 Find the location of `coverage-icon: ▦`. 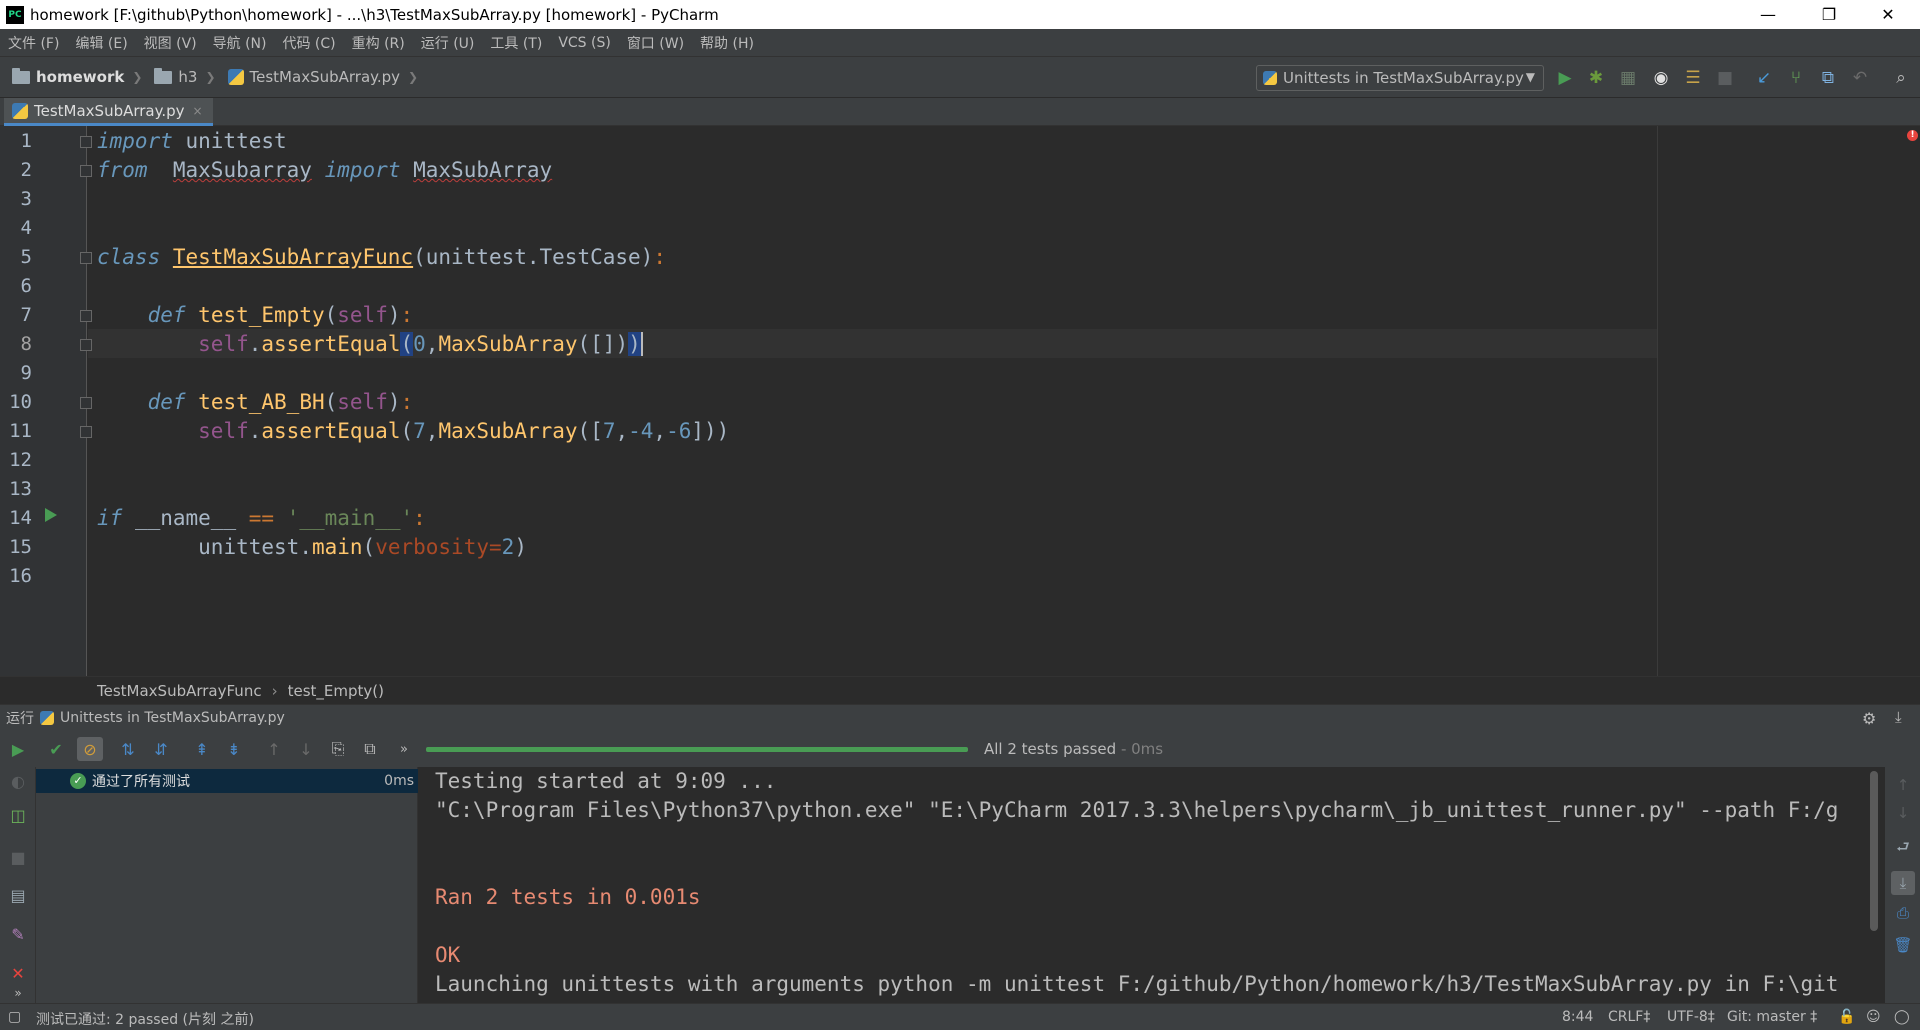

coverage-icon: ▦ is located at coordinates (1628, 78).